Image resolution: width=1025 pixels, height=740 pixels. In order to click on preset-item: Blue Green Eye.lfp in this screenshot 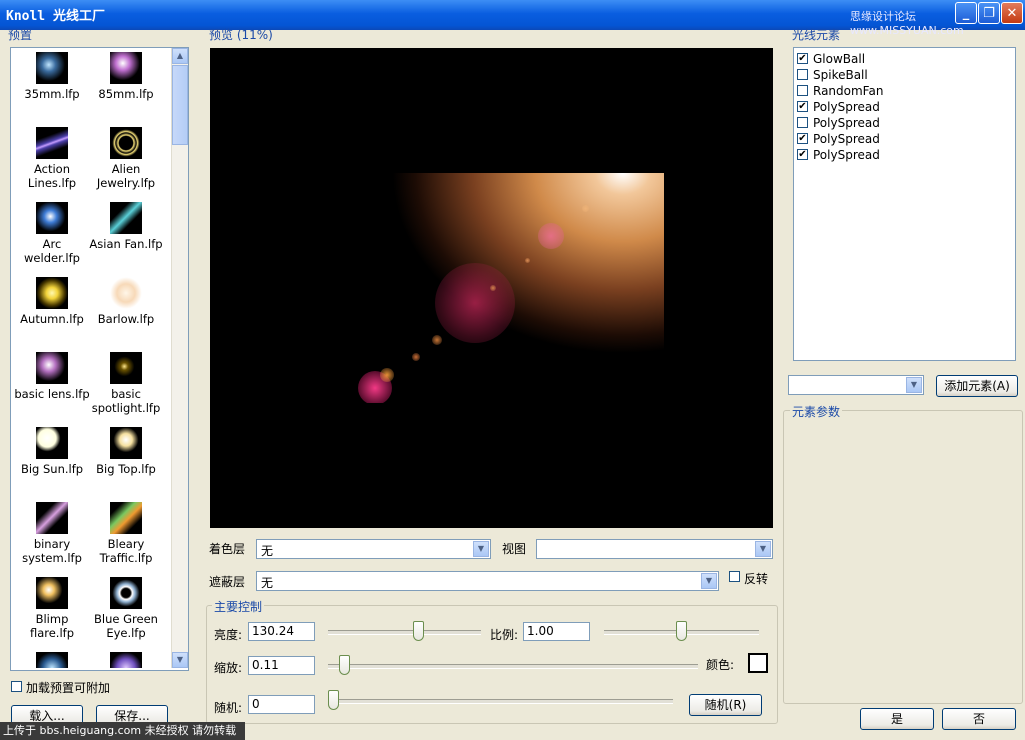, I will do `click(126, 608)`.